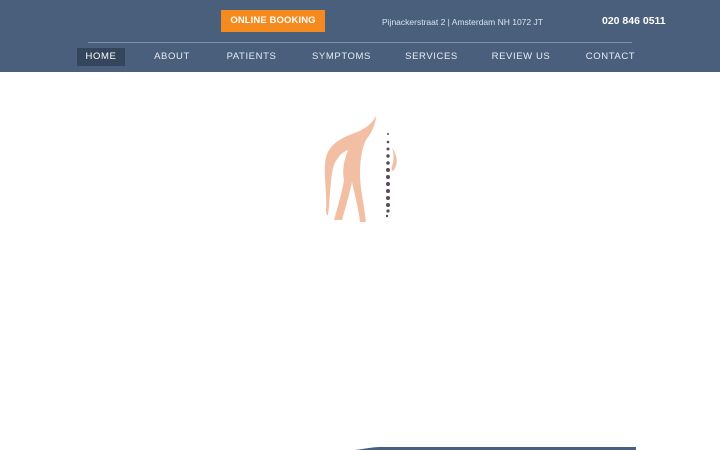 The height and width of the screenshot is (450, 720). I want to click on nav-item-symptoms: SYMPTOMS, so click(341, 57).